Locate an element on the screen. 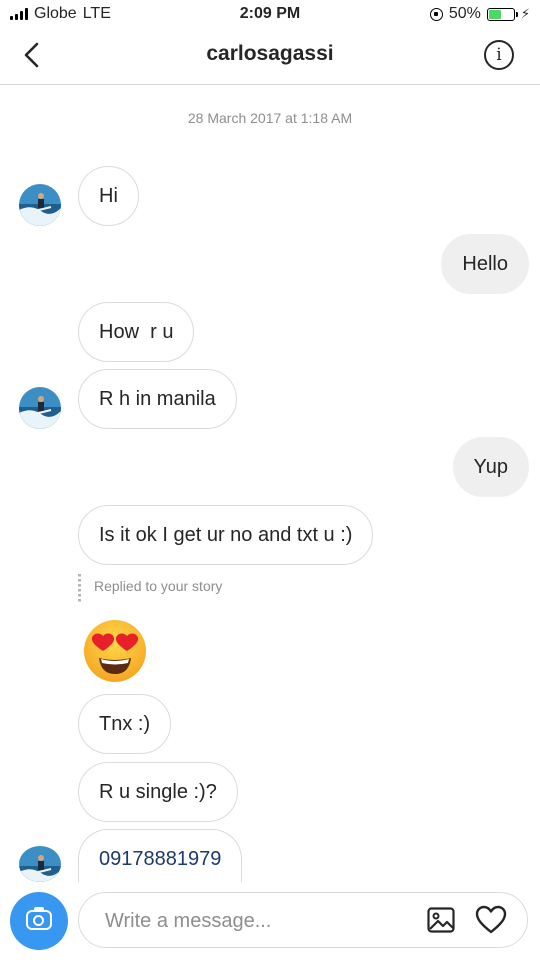  camera-icon is located at coordinates (39, 921).